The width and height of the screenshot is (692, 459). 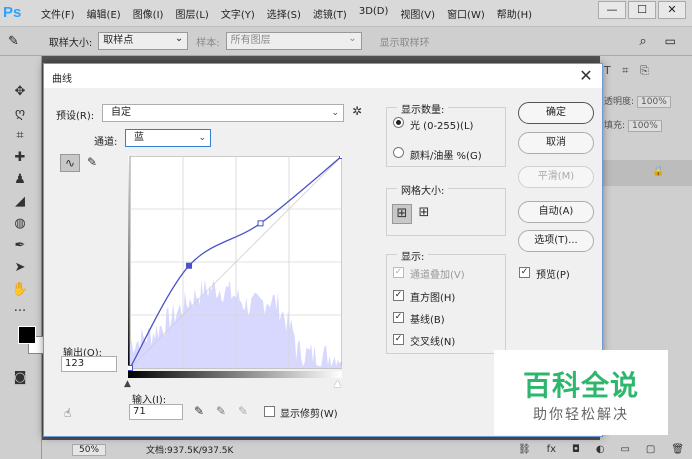 What do you see at coordinates (20, 246) in the screenshot?
I see `pen-tool-icon: ✒` at bounding box center [20, 246].